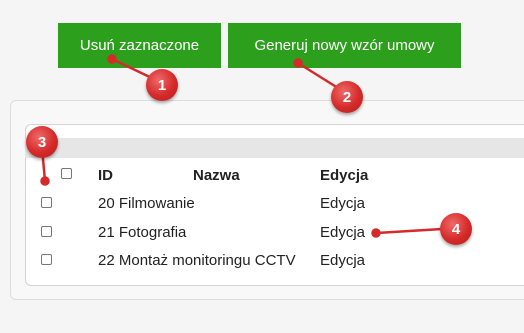 This screenshot has height=333, width=524. What do you see at coordinates (162, 85) in the screenshot?
I see `annotation-badge-1: 1` at bounding box center [162, 85].